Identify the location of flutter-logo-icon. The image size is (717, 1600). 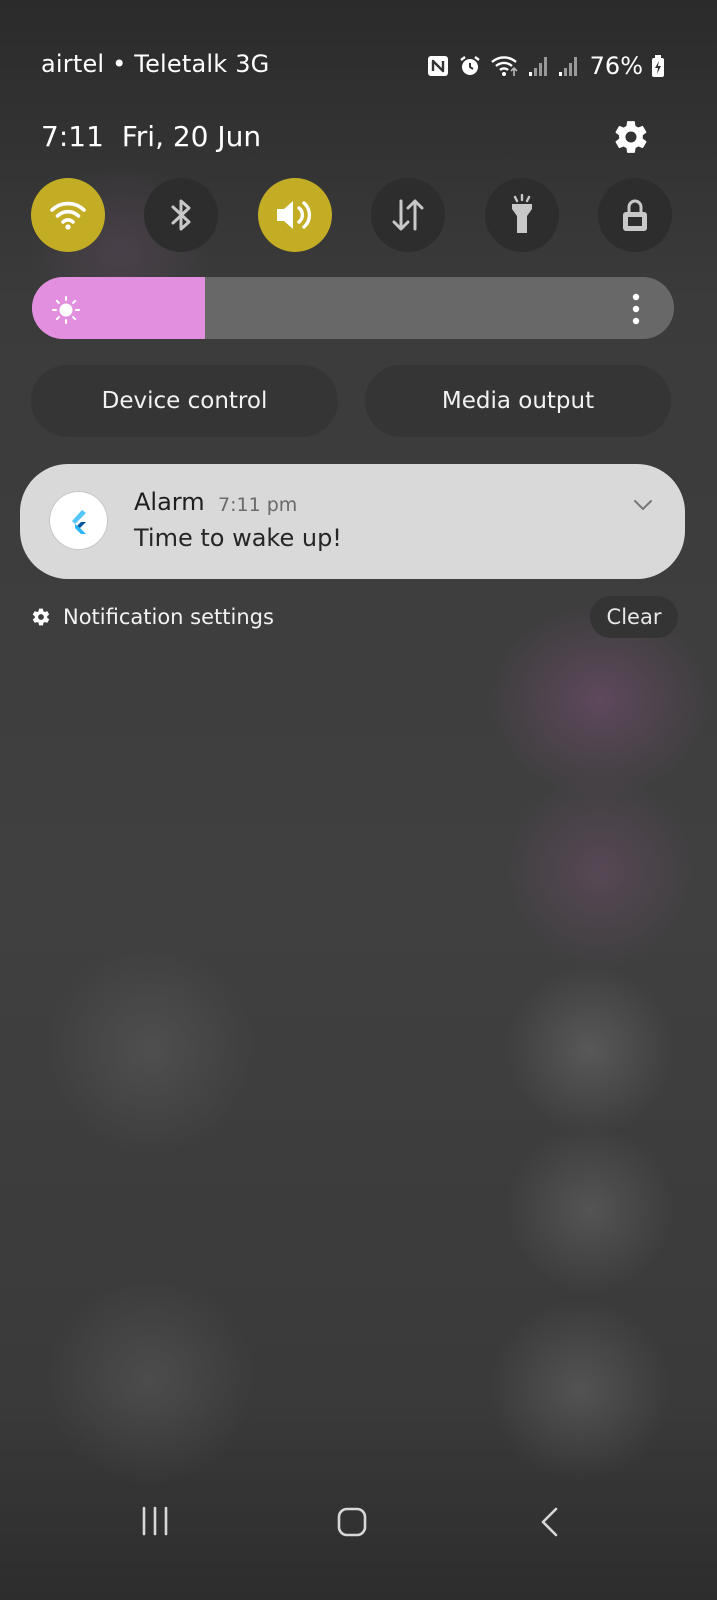
(78, 521).